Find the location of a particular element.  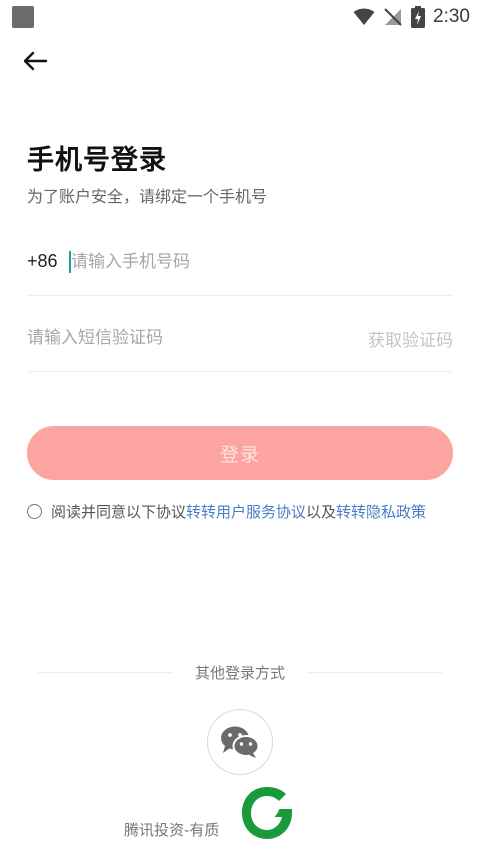

page-subtitle: 为了账户安全，请绑定一个手机号 is located at coordinates (147, 196).